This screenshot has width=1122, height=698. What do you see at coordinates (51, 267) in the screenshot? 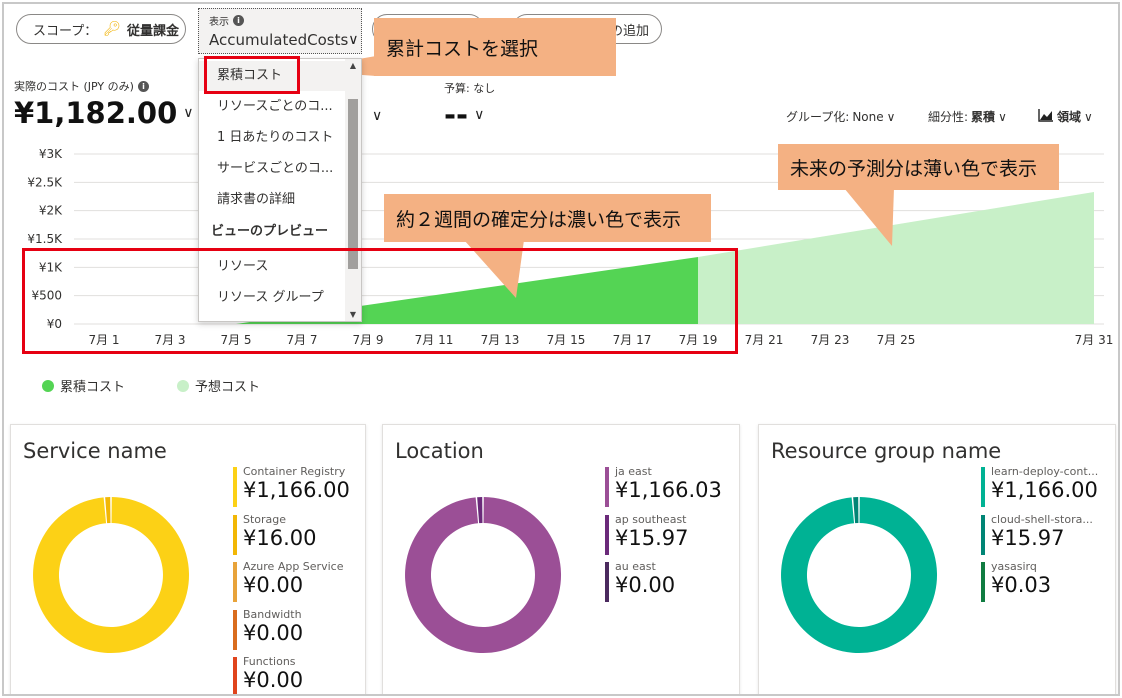
I see `y-tick-label: ¥1K` at bounding box center [51, 267].